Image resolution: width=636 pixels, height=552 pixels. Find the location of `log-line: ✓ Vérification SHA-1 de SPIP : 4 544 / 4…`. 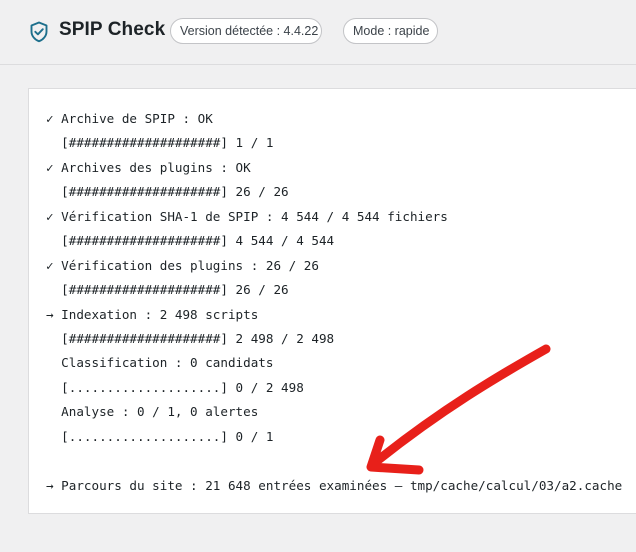

log-line: ✓ Vérification SHA-1 de SPIP : 4 544 / 4… is located at coordinates (247, 216).